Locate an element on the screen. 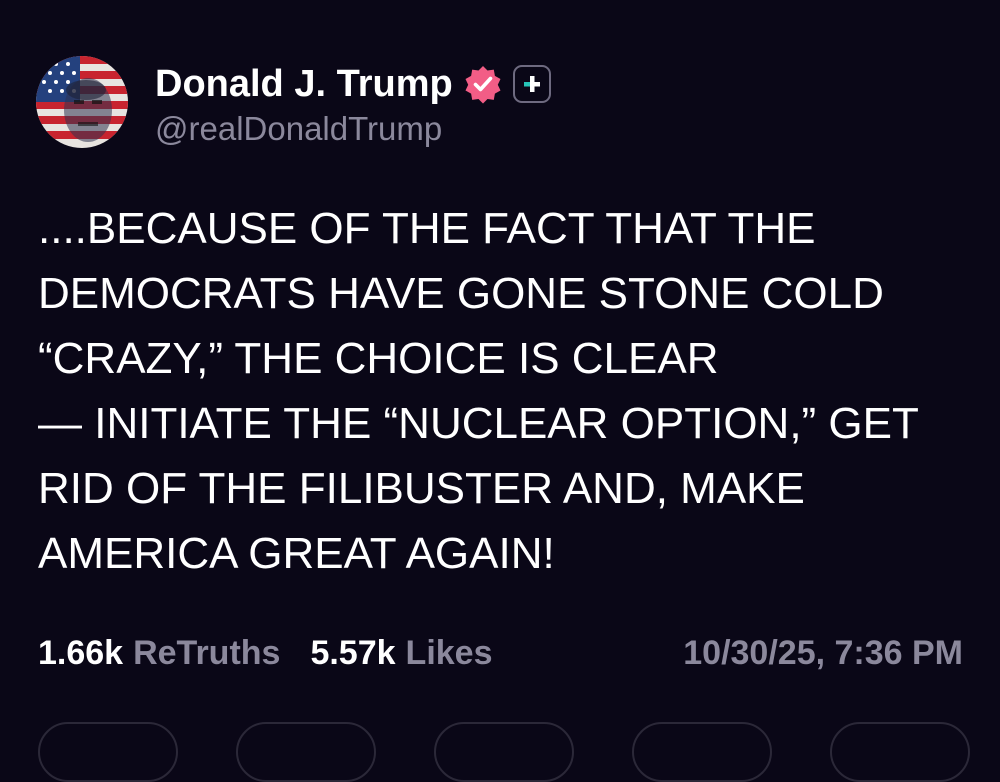 The width and height of the screenshot is (1000, 782). share-button is located at coordinates (702, 752).